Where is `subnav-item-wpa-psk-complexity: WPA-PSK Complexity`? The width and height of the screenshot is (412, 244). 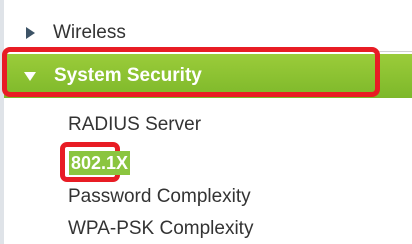
subnav-item-wpa-psk-complexity: WPA-PSK Complexity is located at coordinates (160, 229).